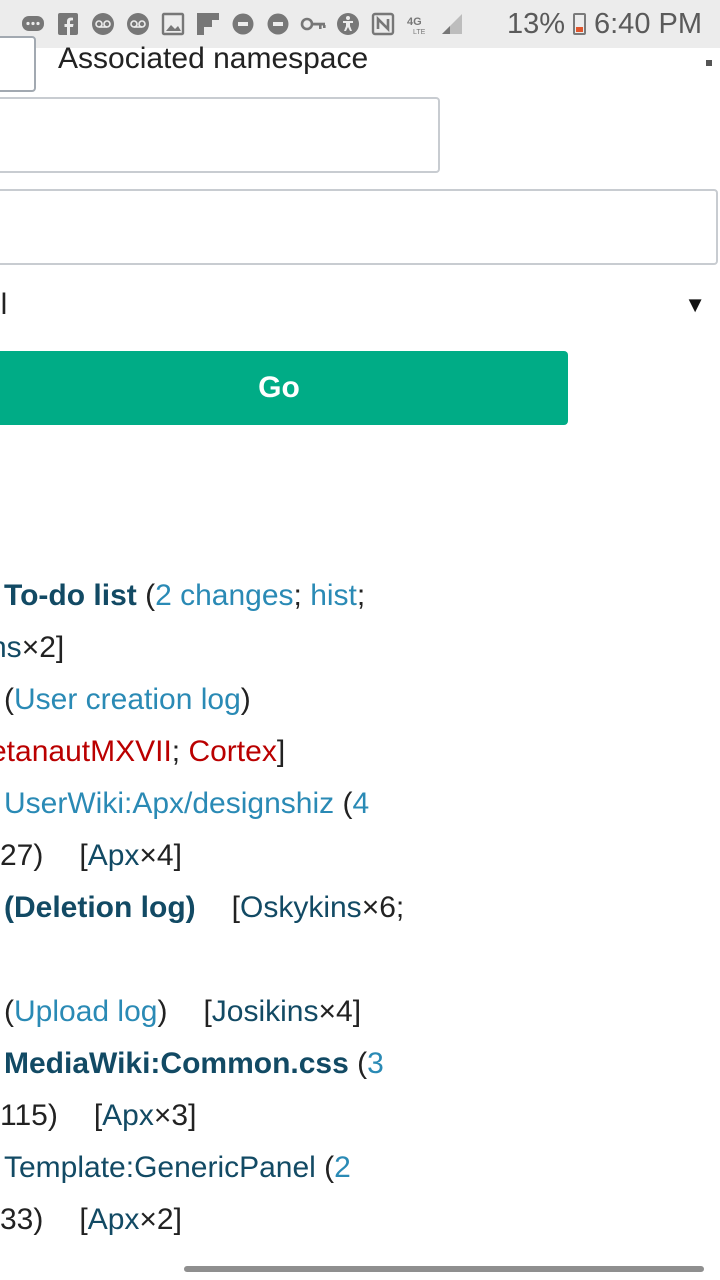 This screenshot has width=720, height=1280. What do you see at coordinates (695, 304) in the screenshot?
I see `dropdown-arrow-icon: ▼` at bounding box center [695, 304].